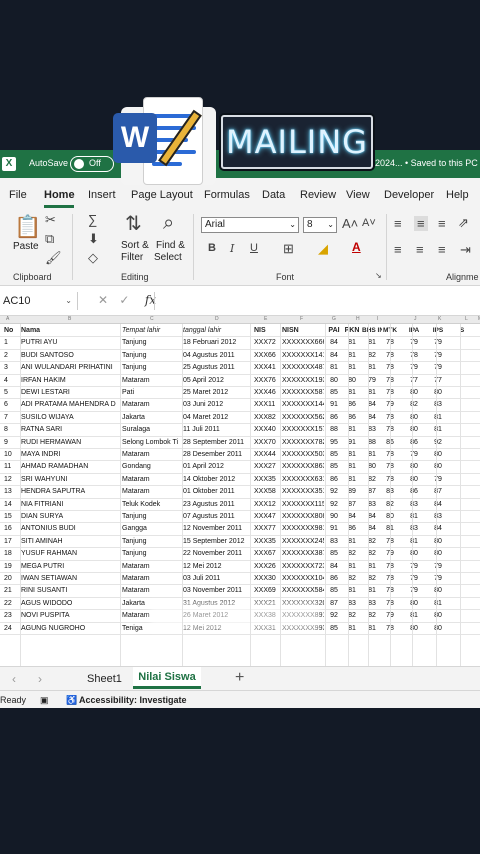 The width and height of the screenshot is (480, 854). What do you see at coordinates (70, 529) in the screenshot?
I see `table-cell: ANTONIUS BUDI` at bounding box center [70, 529].